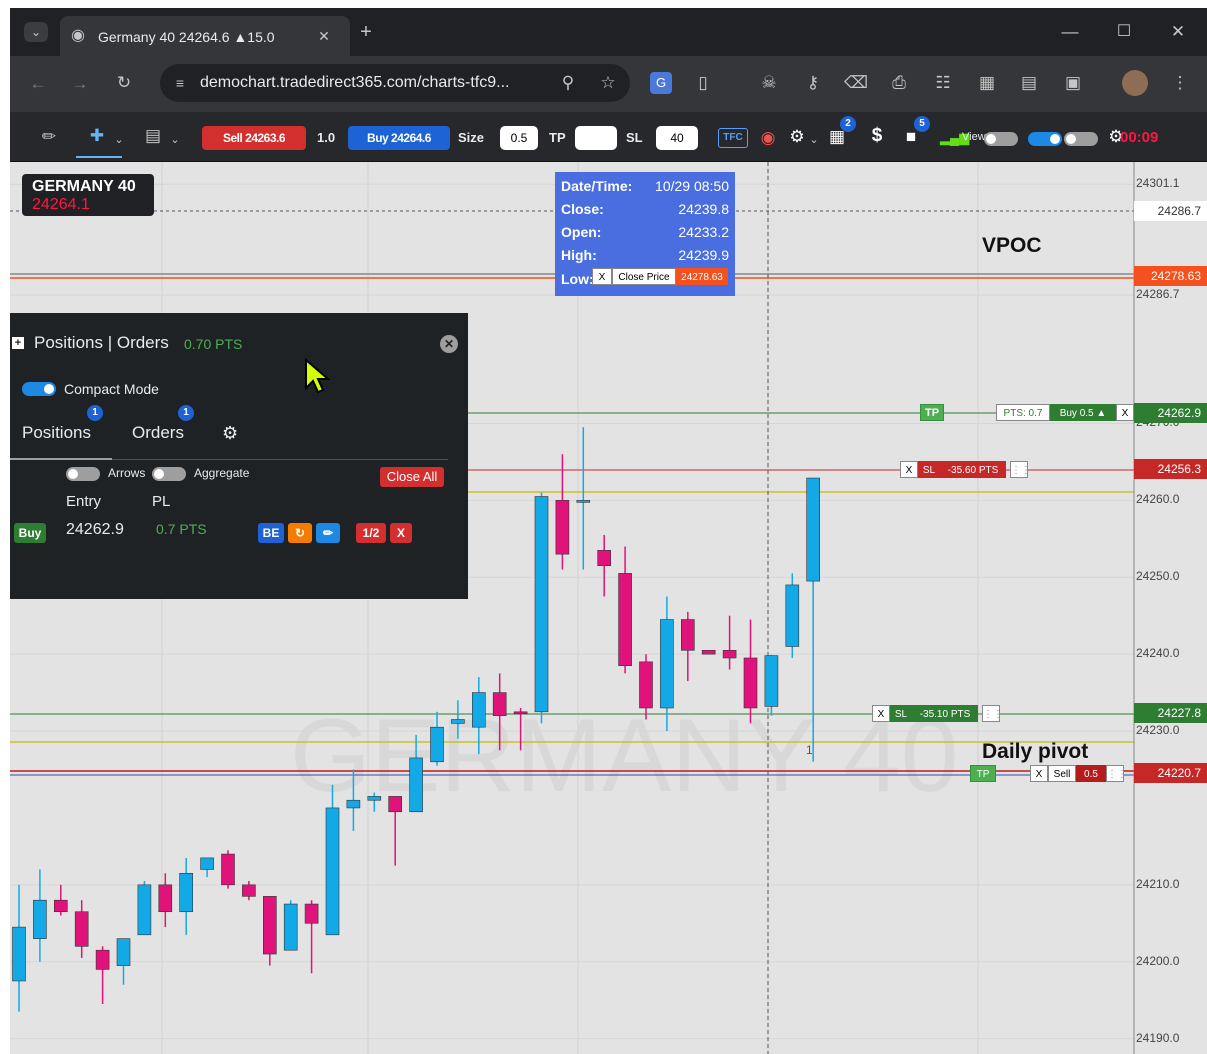 The width and height of the screenshot is (1207, 1054). I want to click on reading-mode-icon: ▤, so click(1029, 83).